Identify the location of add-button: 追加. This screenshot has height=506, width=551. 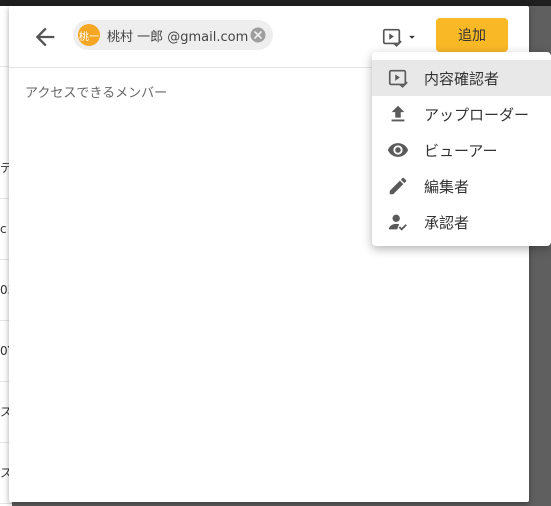
(472, 35).